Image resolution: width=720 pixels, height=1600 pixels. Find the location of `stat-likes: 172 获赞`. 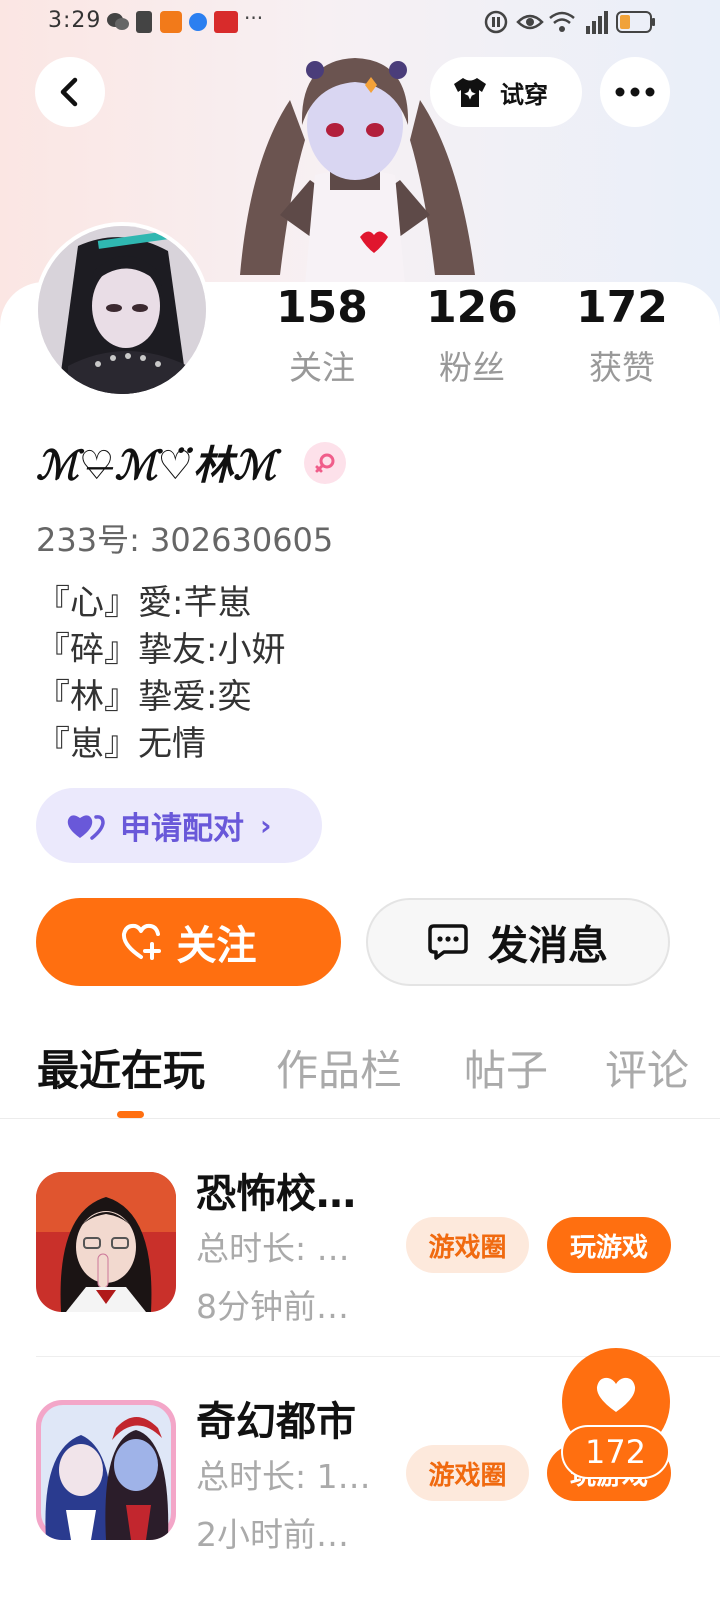

stat-likes: 172 获赞 is located at coordinates (622, 335).